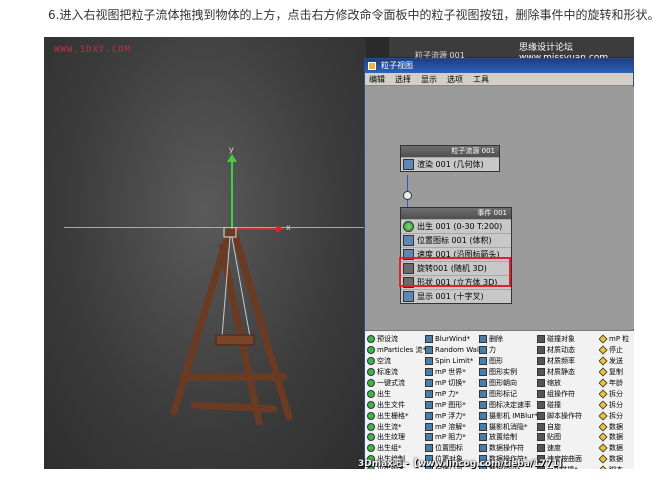 The image size is (666, 480). What do you see at coordinates (396, 415) in the screenshot?
I see `depot-item: 出生栅格*` at bounding box center [396, 415].